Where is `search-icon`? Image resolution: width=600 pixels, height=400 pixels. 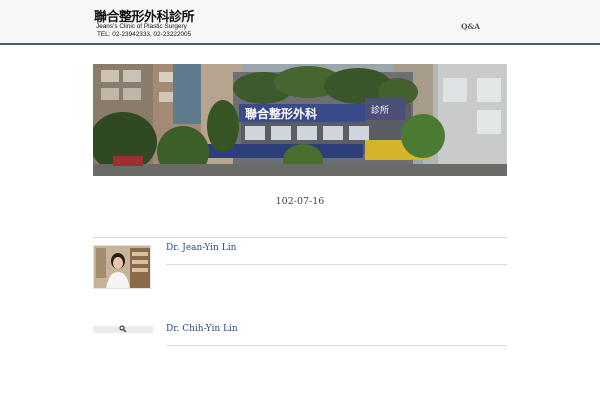 search-icon is located at coordinates (123, 329).